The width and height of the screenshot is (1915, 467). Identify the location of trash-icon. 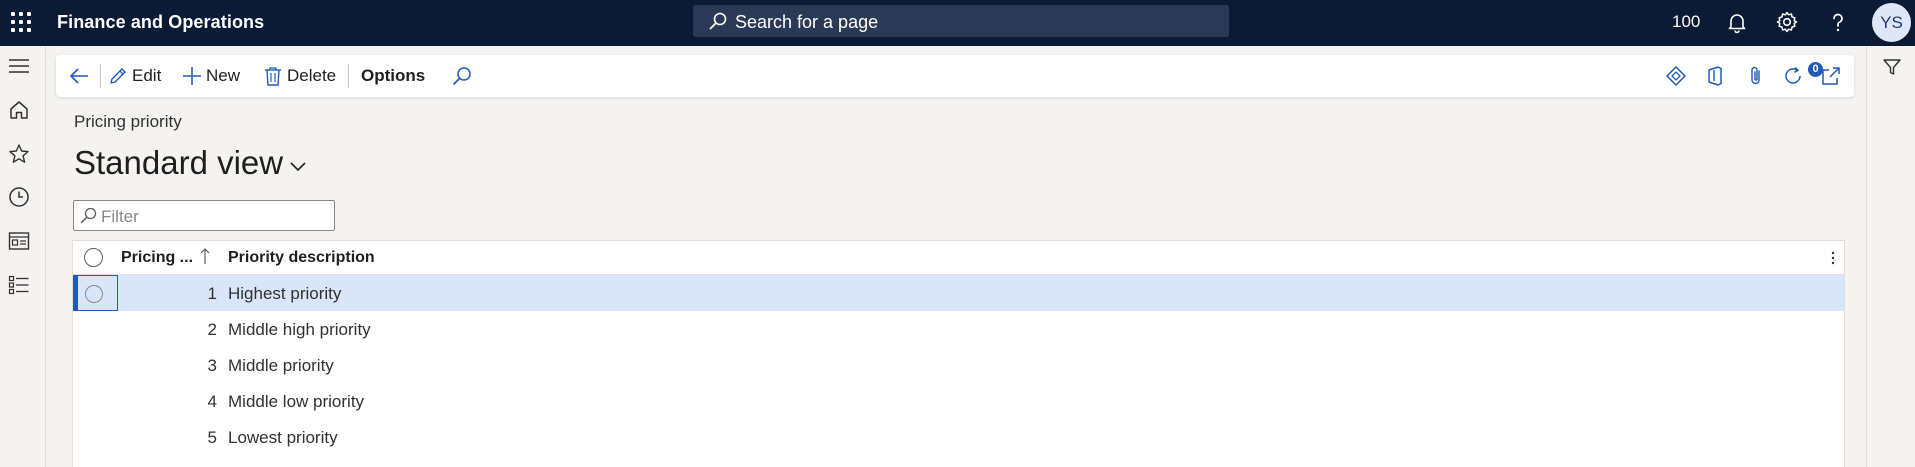
(273, 76).